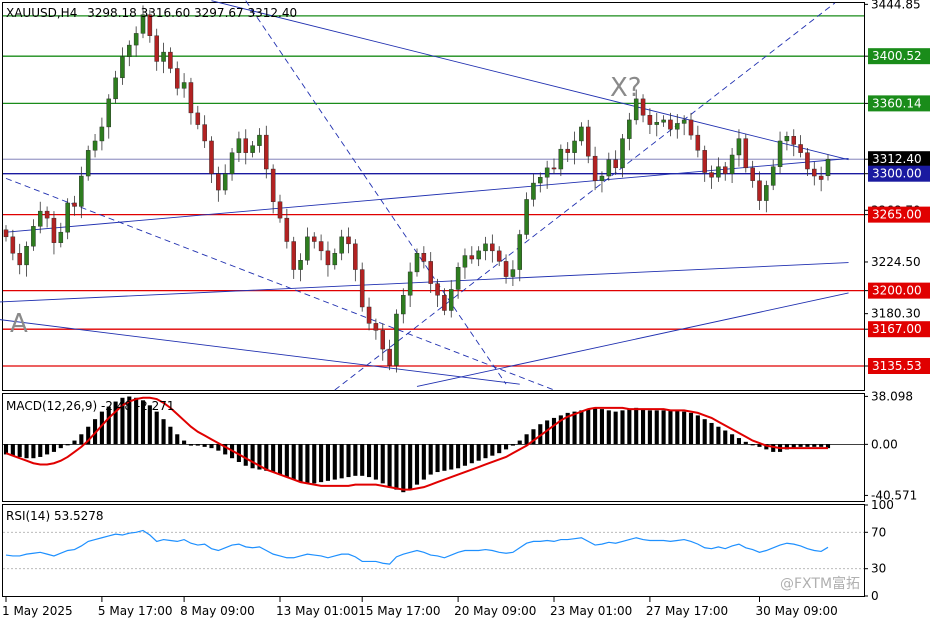 The image size is (936, 624). I want to click on rsi-tick-label: 100, so click(882, 505).